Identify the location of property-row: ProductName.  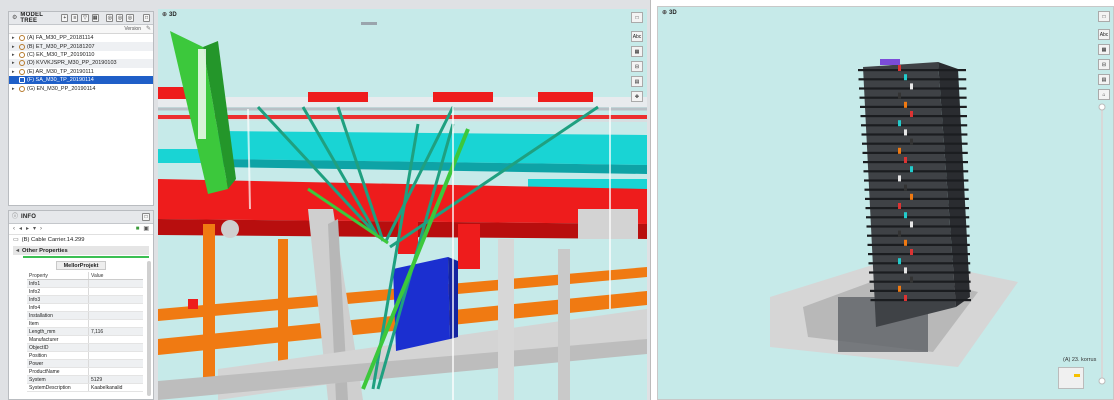
(85, 372).